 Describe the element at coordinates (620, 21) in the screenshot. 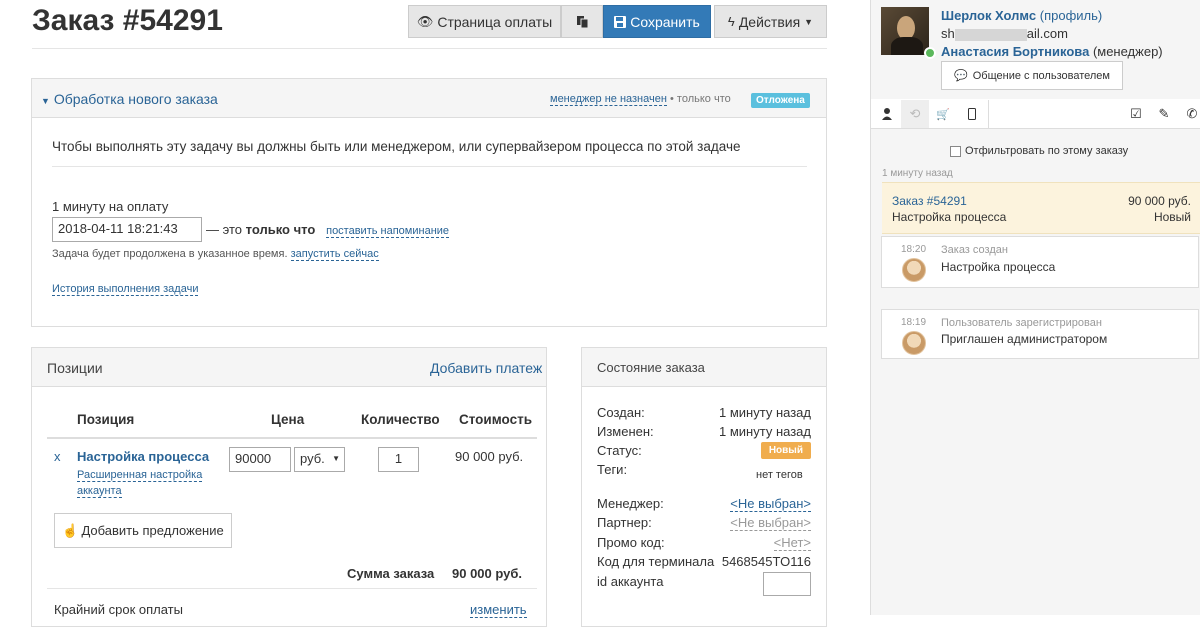

I see `floppy-icon` at that location.